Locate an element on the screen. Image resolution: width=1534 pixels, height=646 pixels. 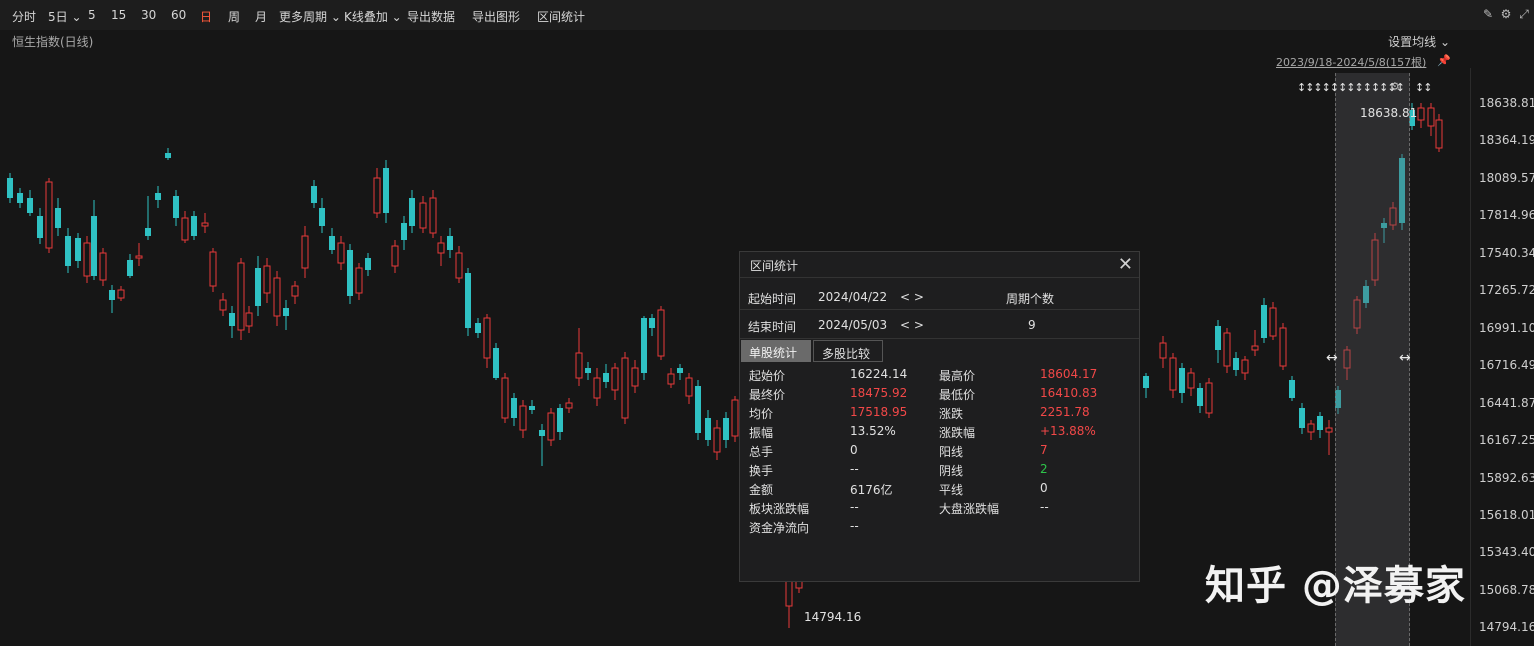
stat-label: 涨跌幅 is located at coordinates (957, 433).